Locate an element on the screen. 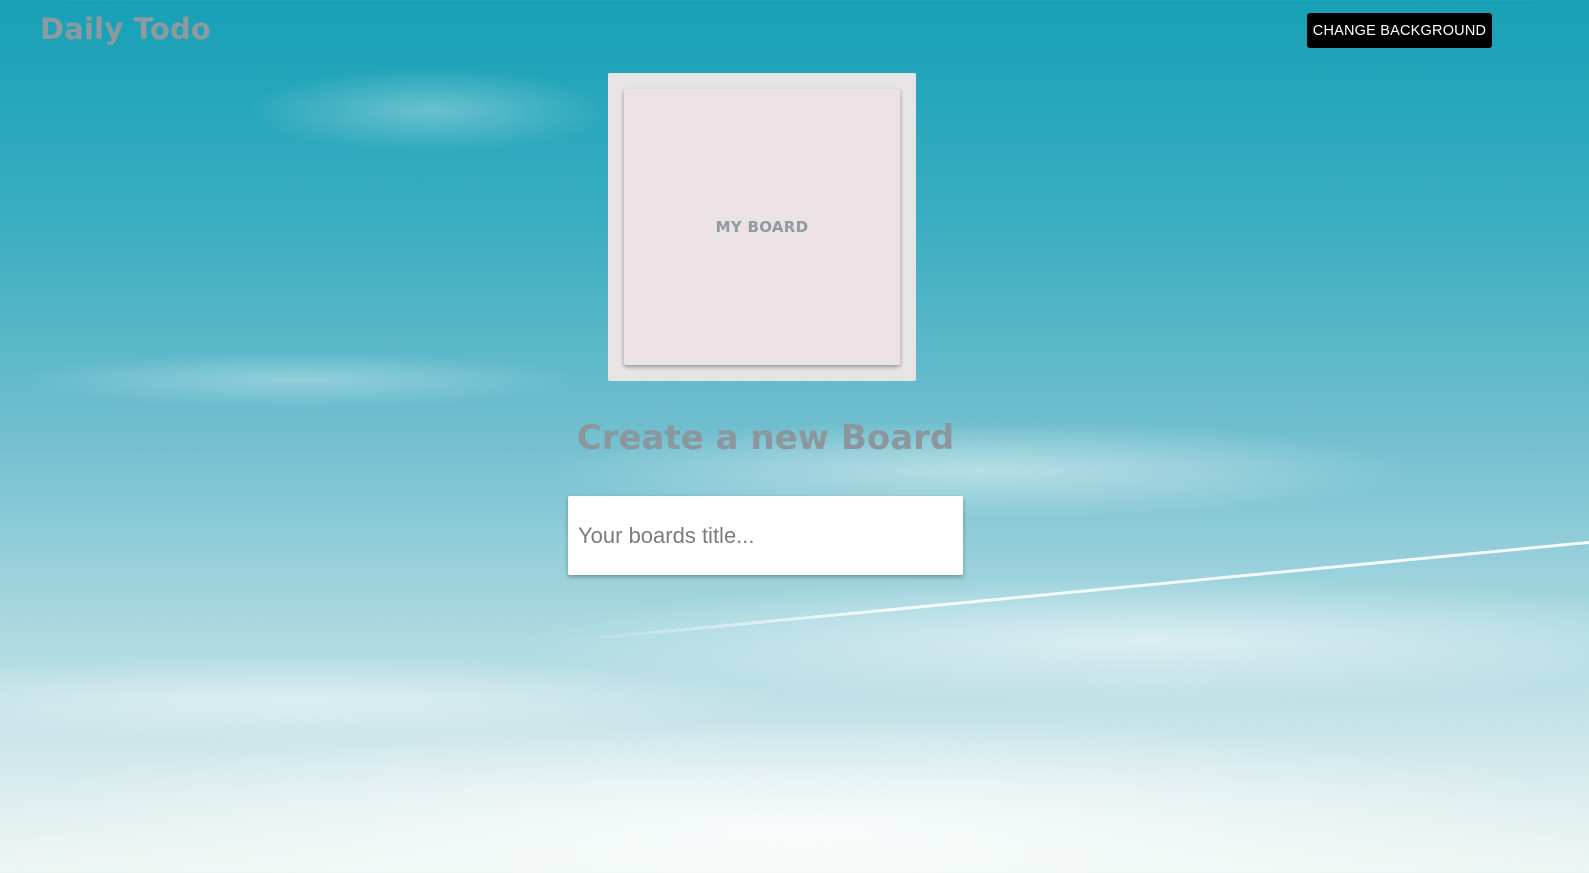 The height and width of the screenshot is (873, 1589). board-list: MY BOARD is located at coordinates (762, 227).